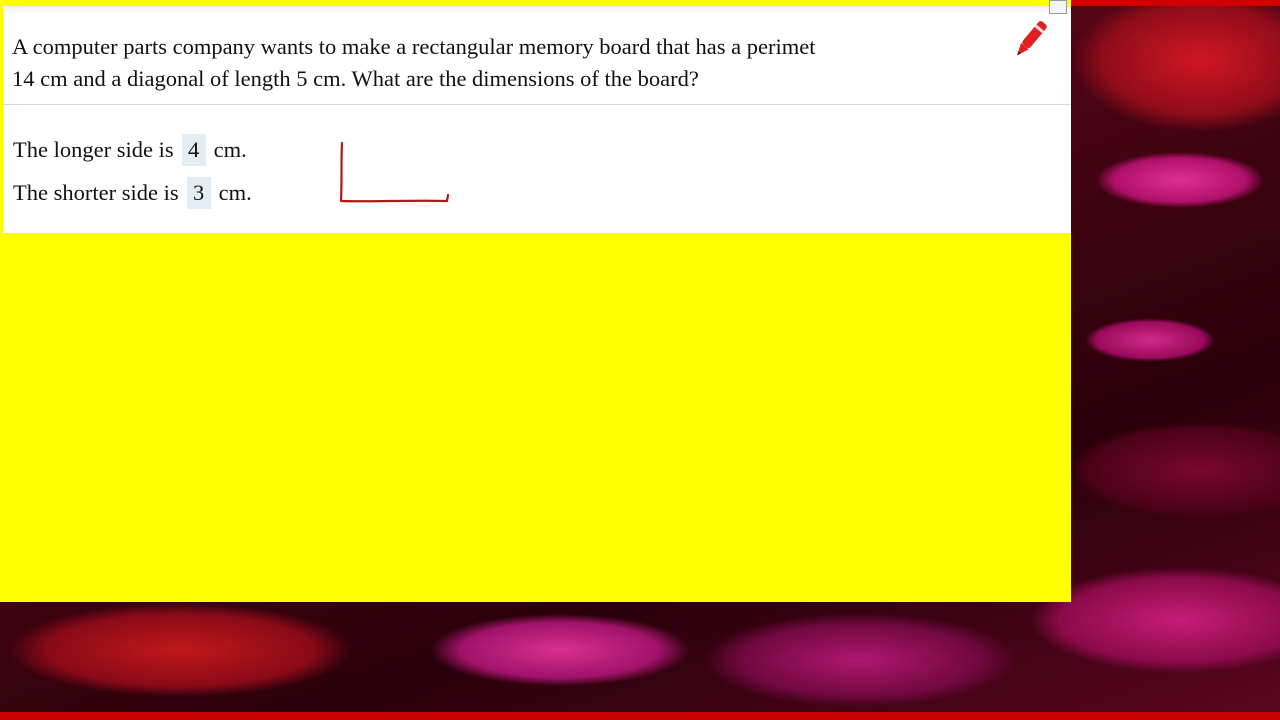  What do you see at coordinates (193, 150) in the screenshot?
I see `longer-side-input: 4` at bounding box center [193, 150].